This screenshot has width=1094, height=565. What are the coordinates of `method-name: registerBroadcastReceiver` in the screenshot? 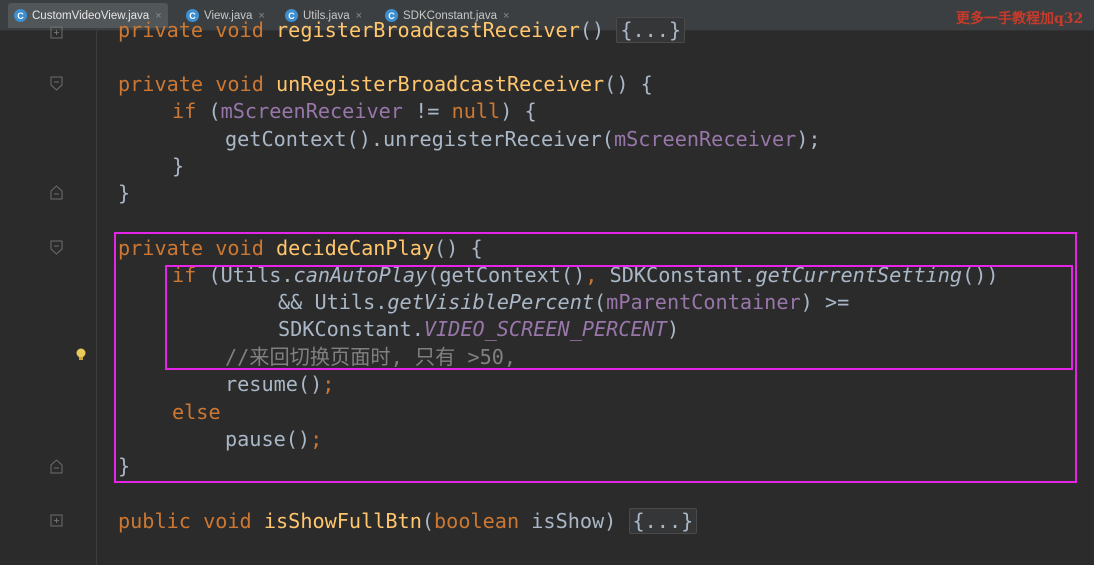 It's located at (428, 30).